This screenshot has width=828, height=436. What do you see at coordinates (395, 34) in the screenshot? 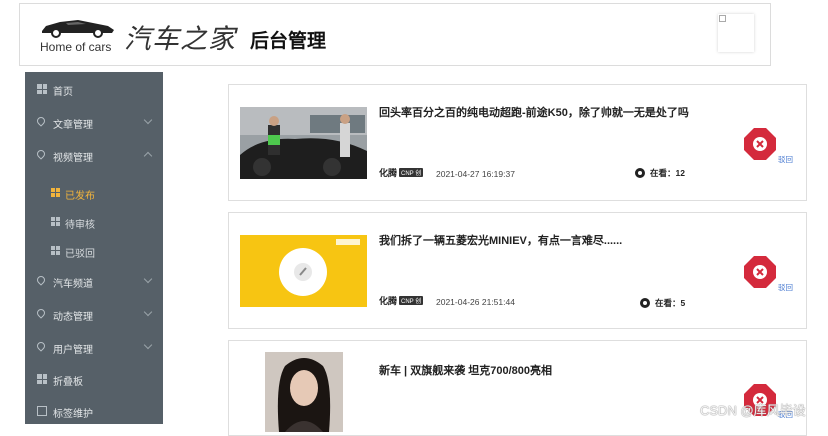
I see `top-header: Home of cars 汽车之家 后台管理` at bounding box center [395, 34].